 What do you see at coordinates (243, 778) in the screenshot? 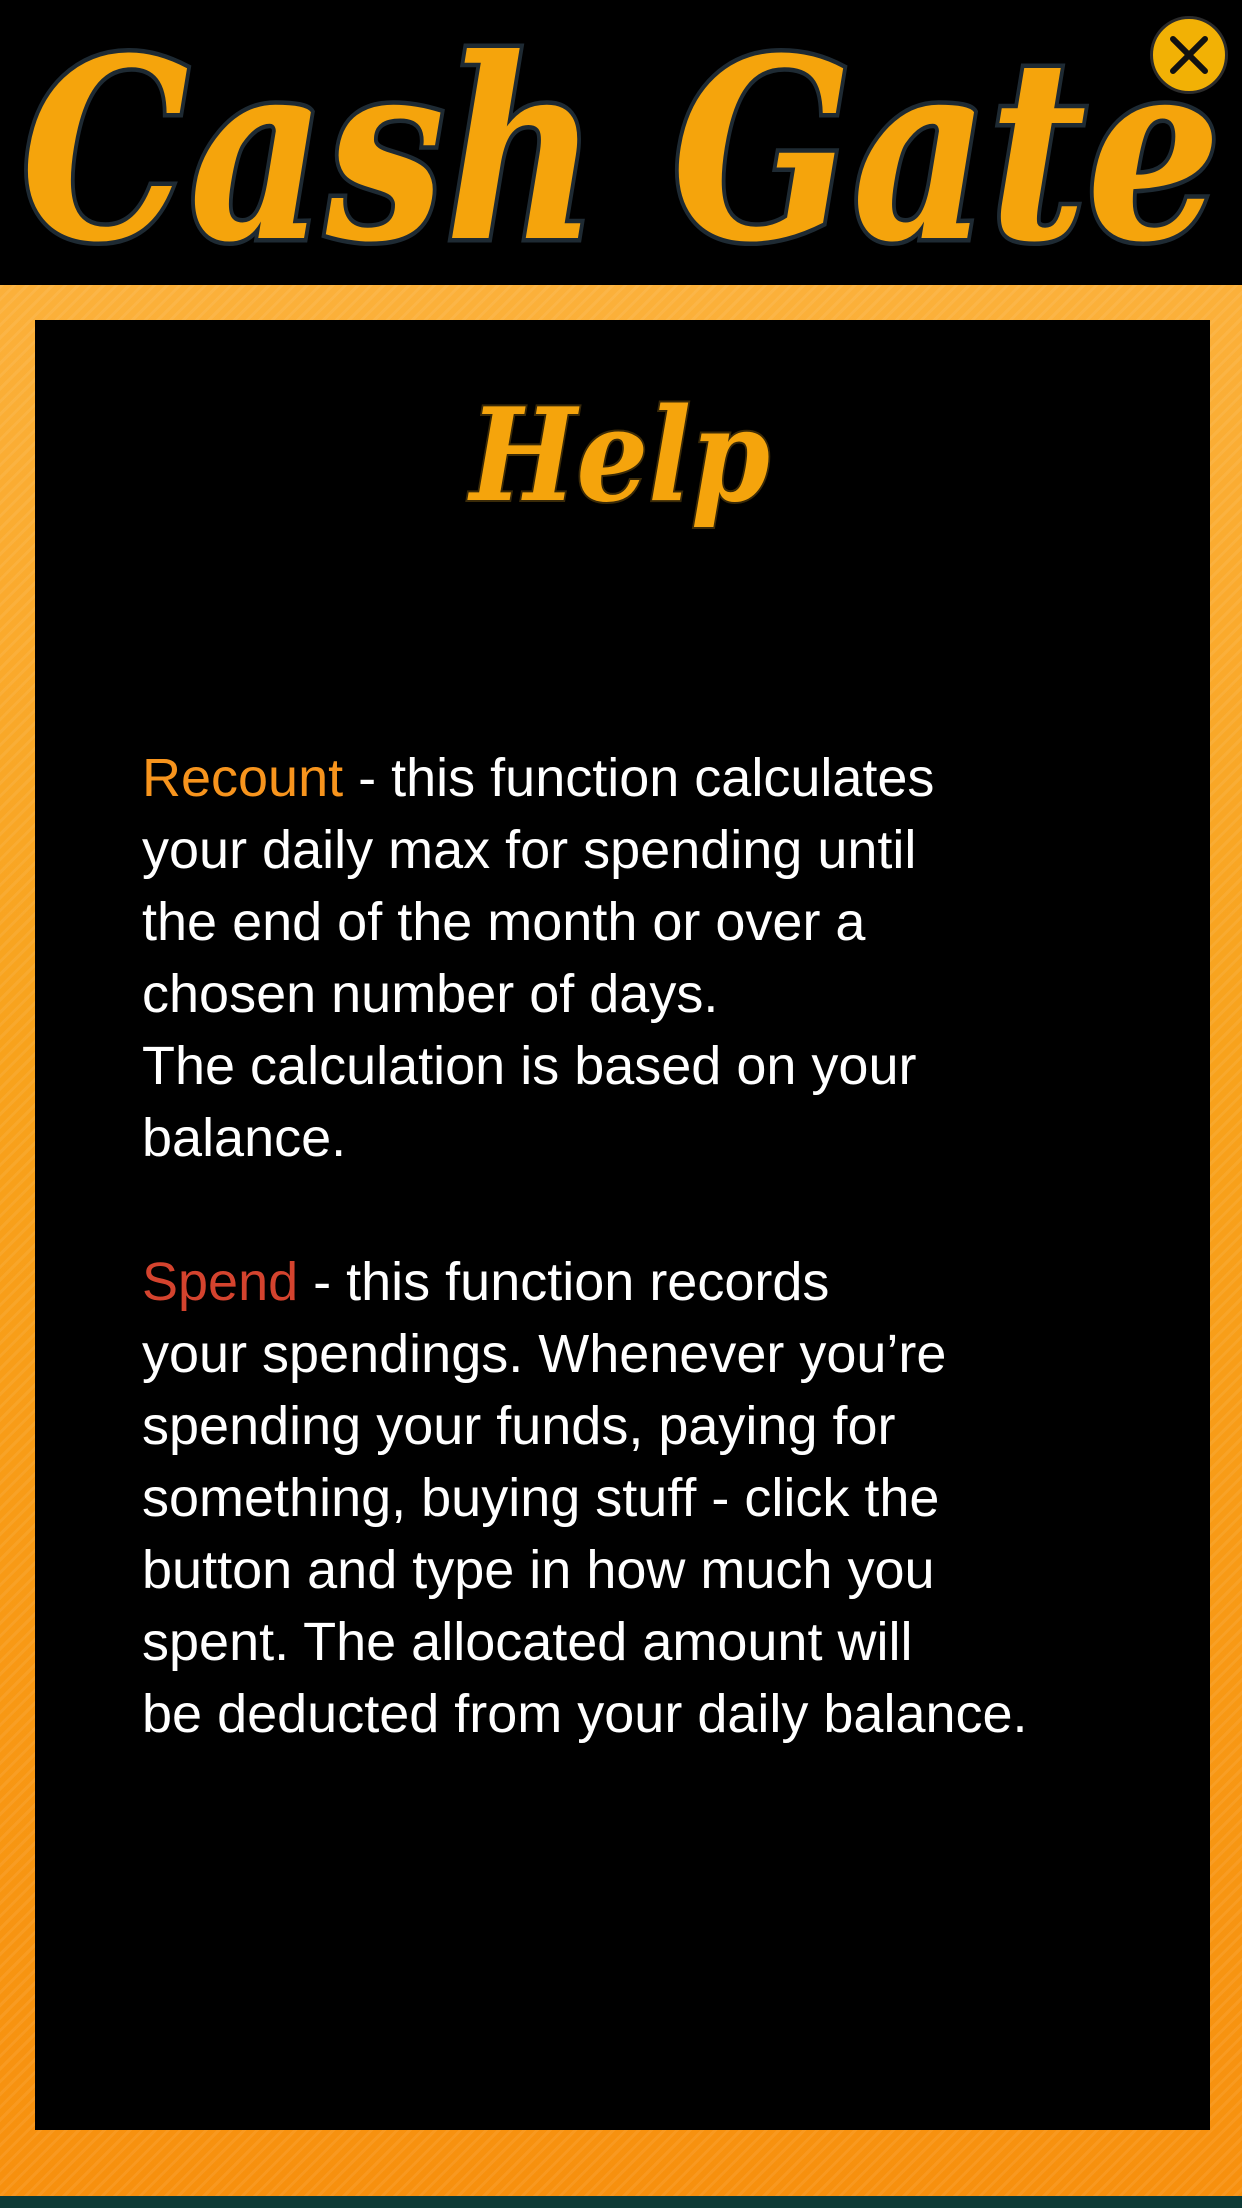
I see `recount-keyword: Recount` at bounding box center [243, 778].